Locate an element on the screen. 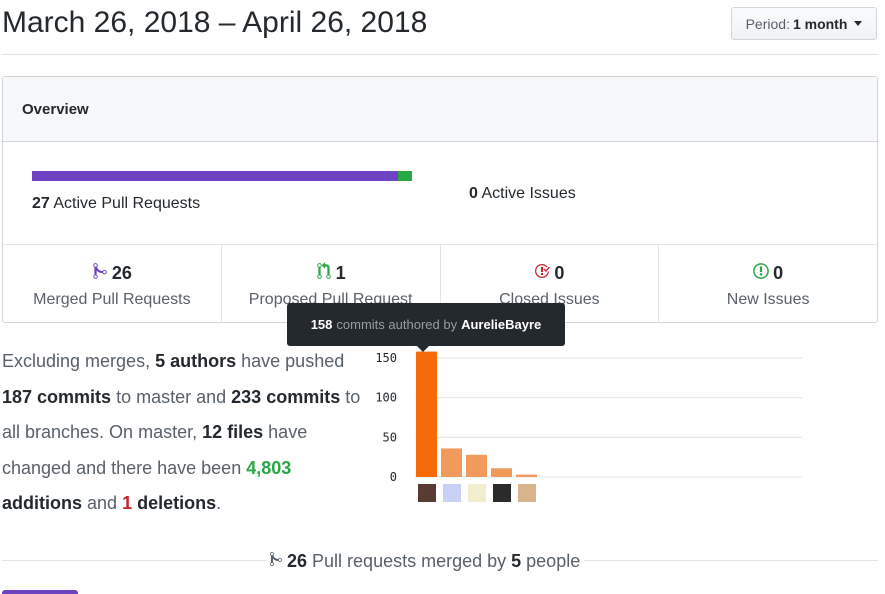  y-tick-label: 50 is located at coordinates (390, 437).